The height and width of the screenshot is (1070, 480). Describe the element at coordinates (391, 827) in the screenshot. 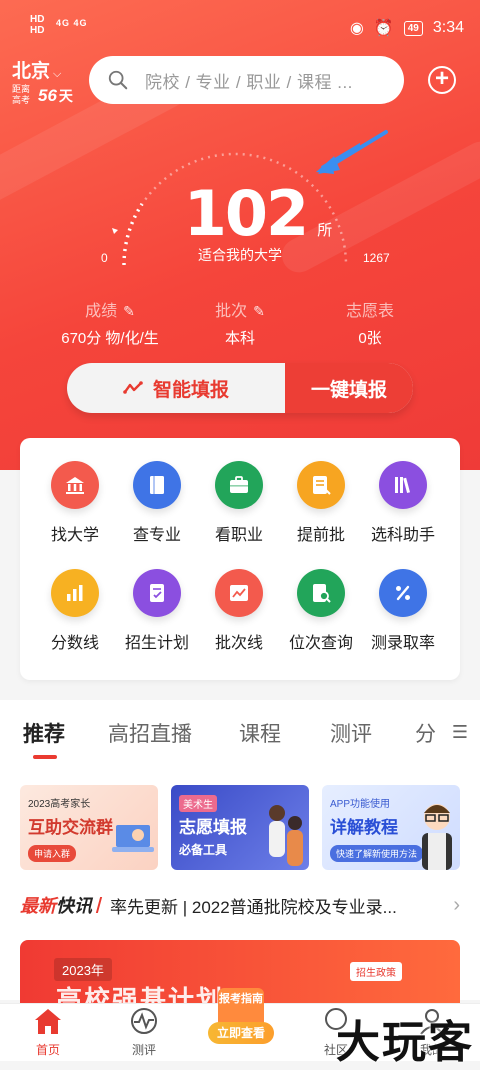

I see `banner-app-tutorial: APP功能使用 详解教程 快速了解新使用方法` at that location.